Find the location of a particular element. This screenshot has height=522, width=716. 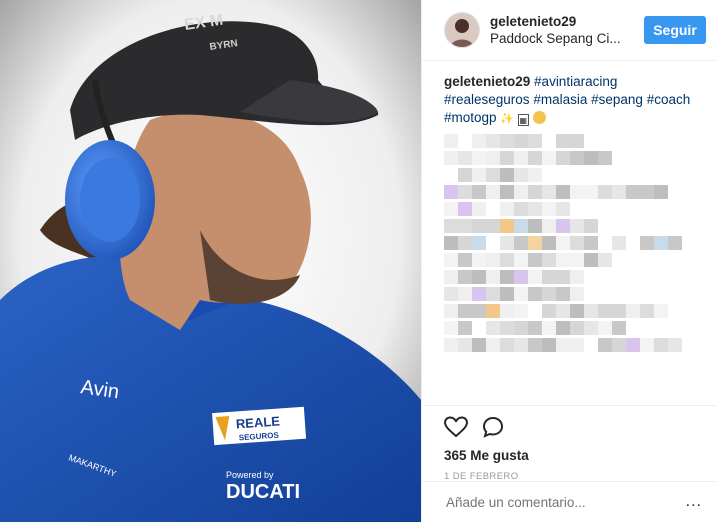

post-actions: 365 Me gusta 1 DE FEBRERO is located at coordinates (569, 443).